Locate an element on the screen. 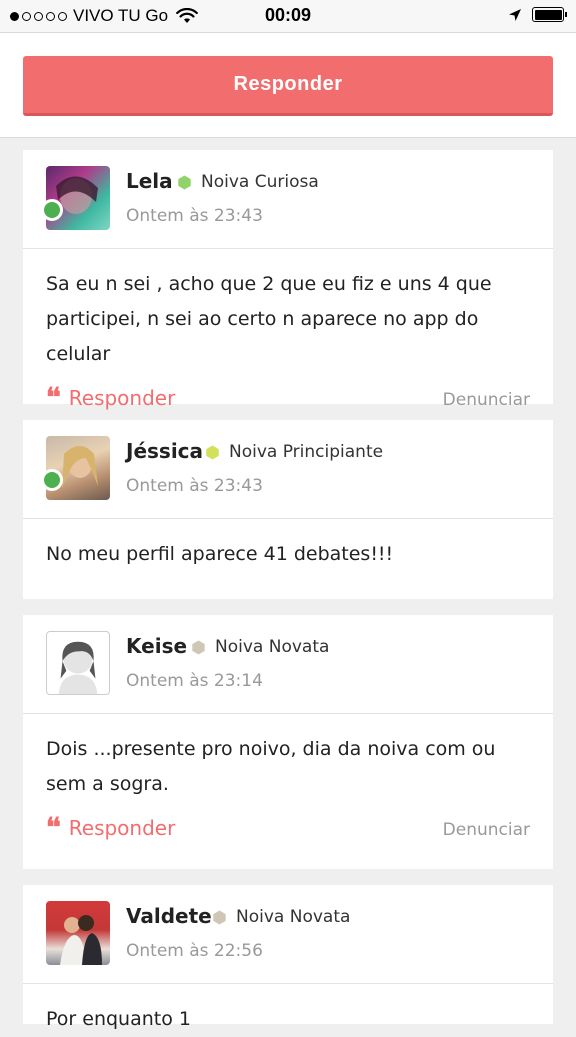 This screenshot has width=576, height=1037. post-text: No meu perfil aparece 41 debates!!! is located at coordinates (220, 554).